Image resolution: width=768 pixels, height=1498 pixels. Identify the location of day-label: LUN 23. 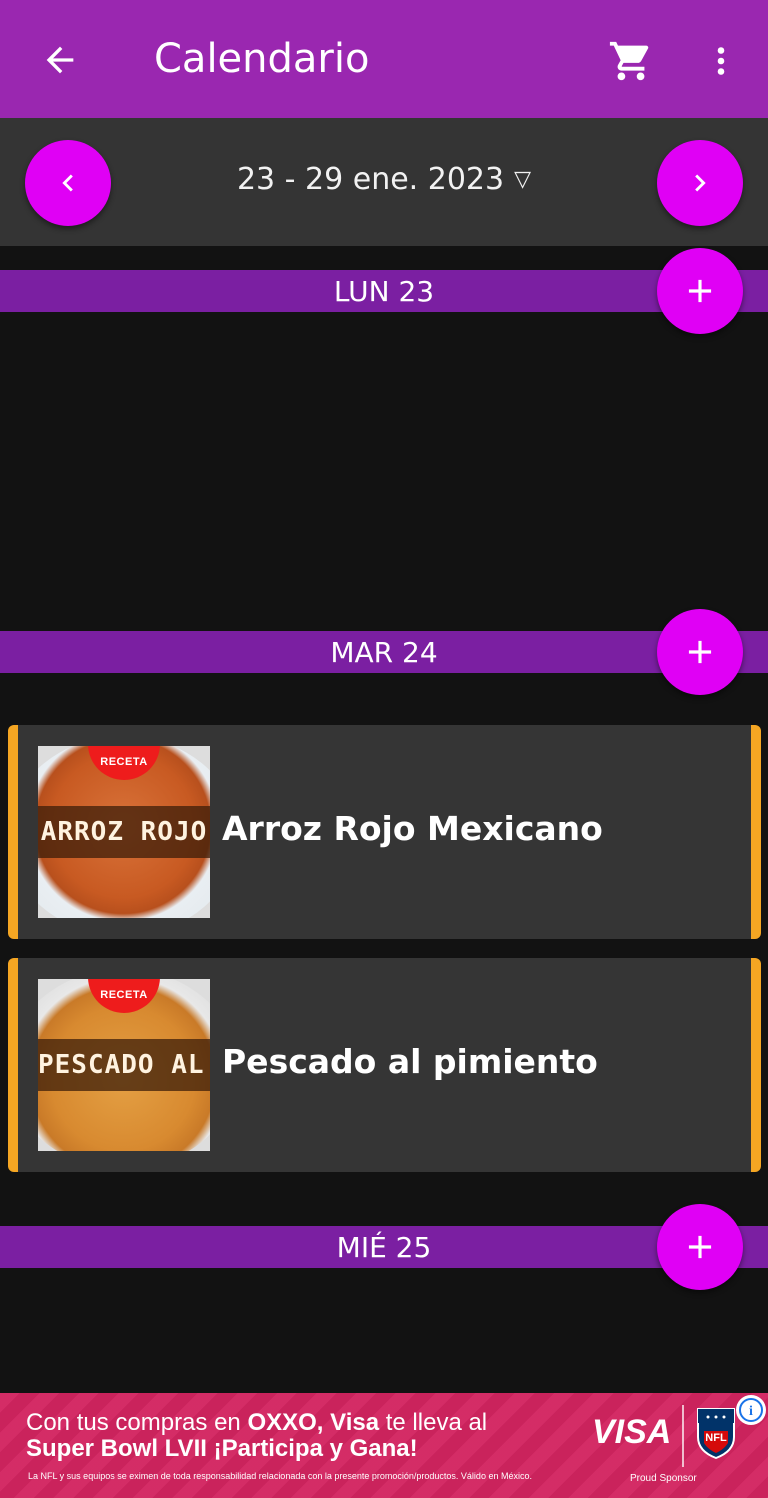
(384, 291).